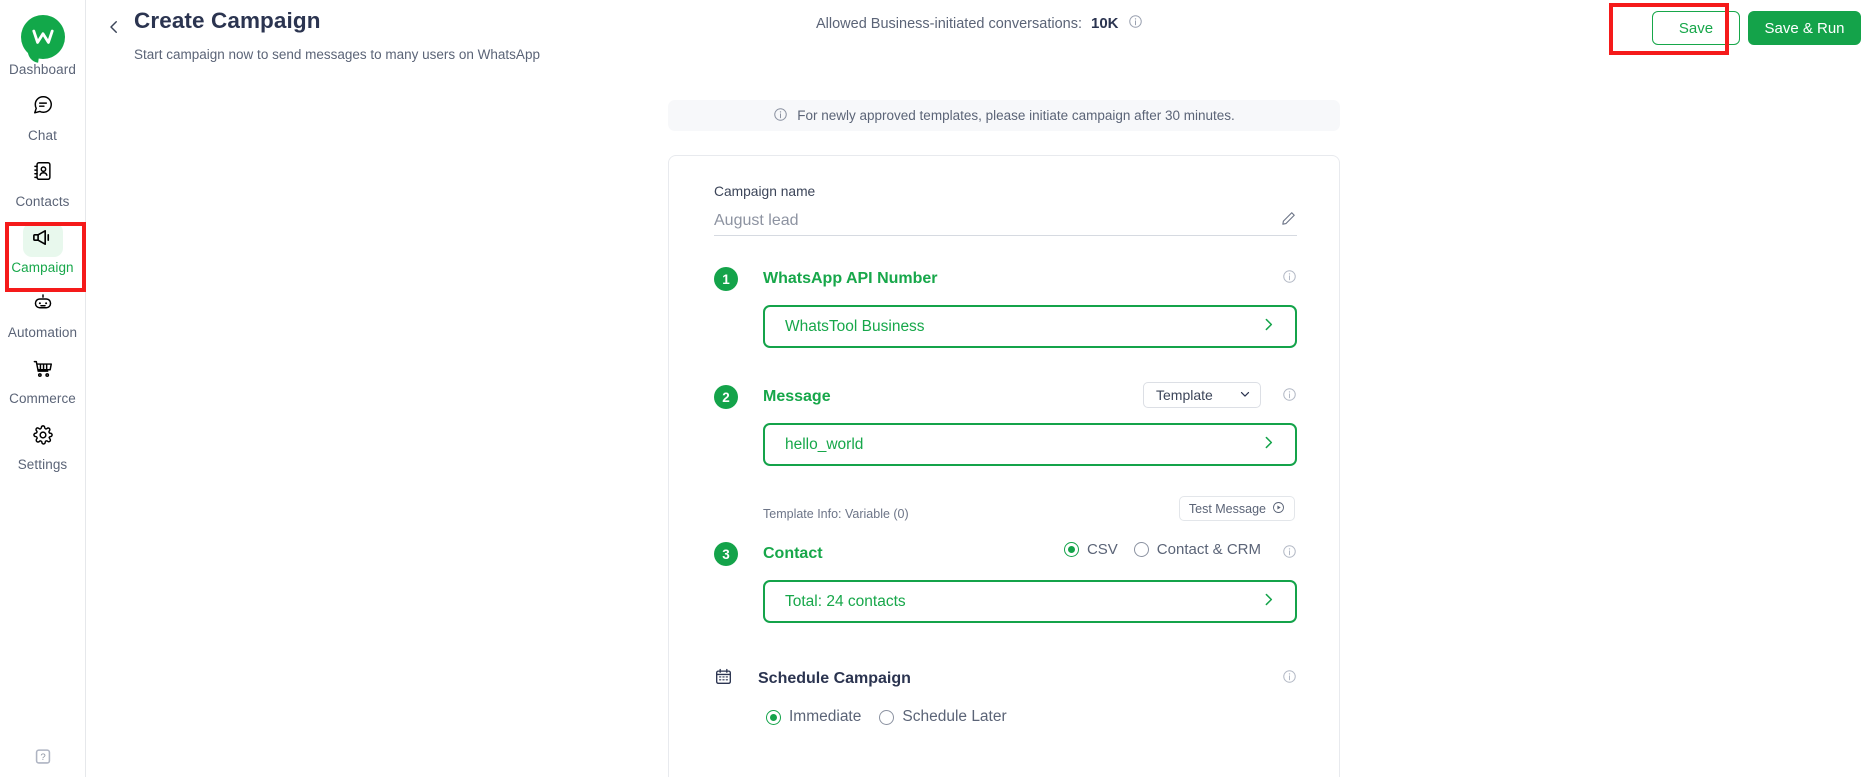 The image size is (1875, 777). Describe the element at coordinates (1208, 549) in the screenshot. I see `radio-label: Contact & CRM` at that location.